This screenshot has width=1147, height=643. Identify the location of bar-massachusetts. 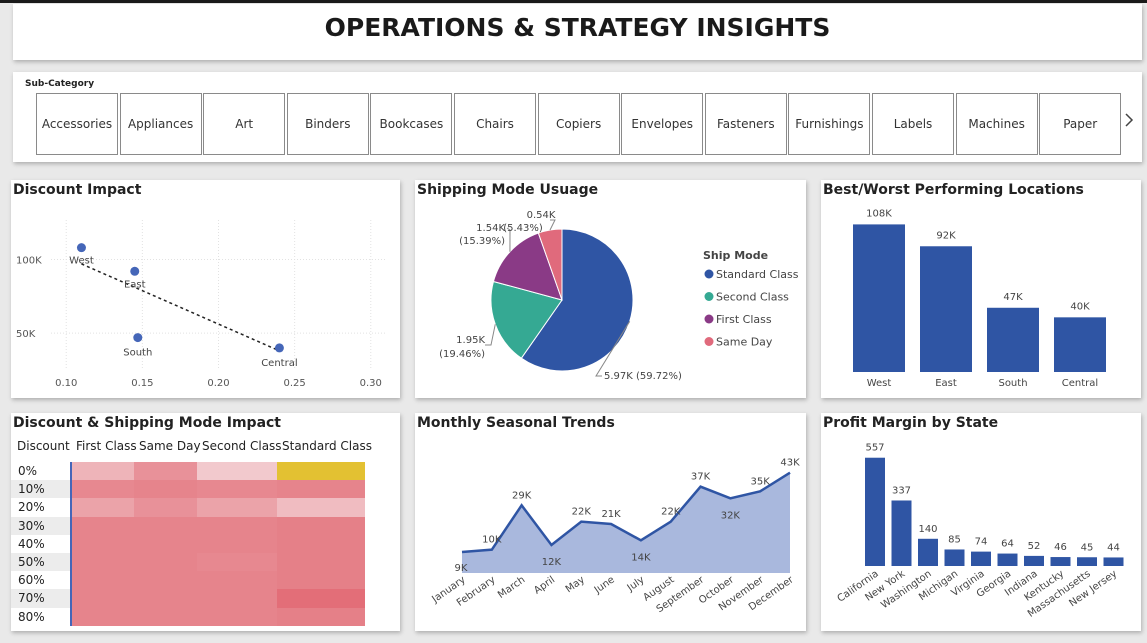
(1087, 561).